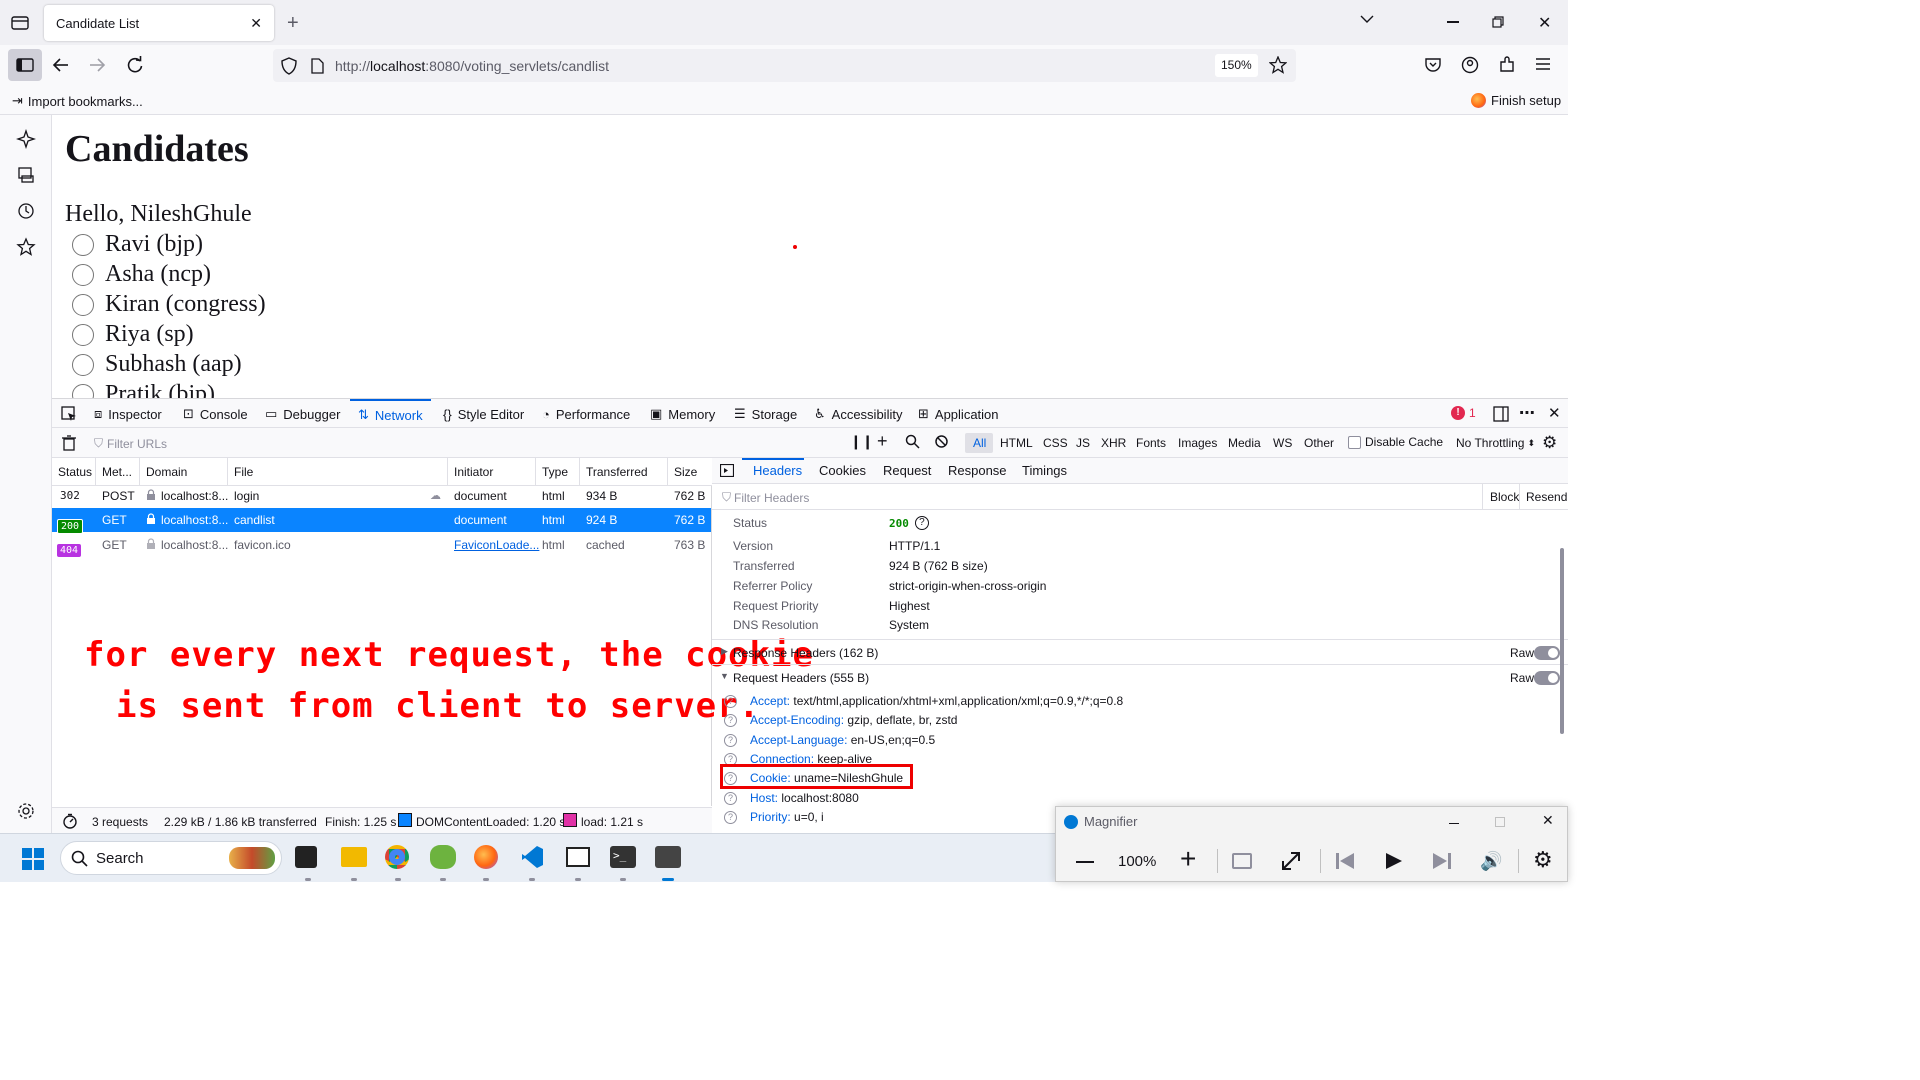  I want to click on col-type: Type, so click(558, 472).